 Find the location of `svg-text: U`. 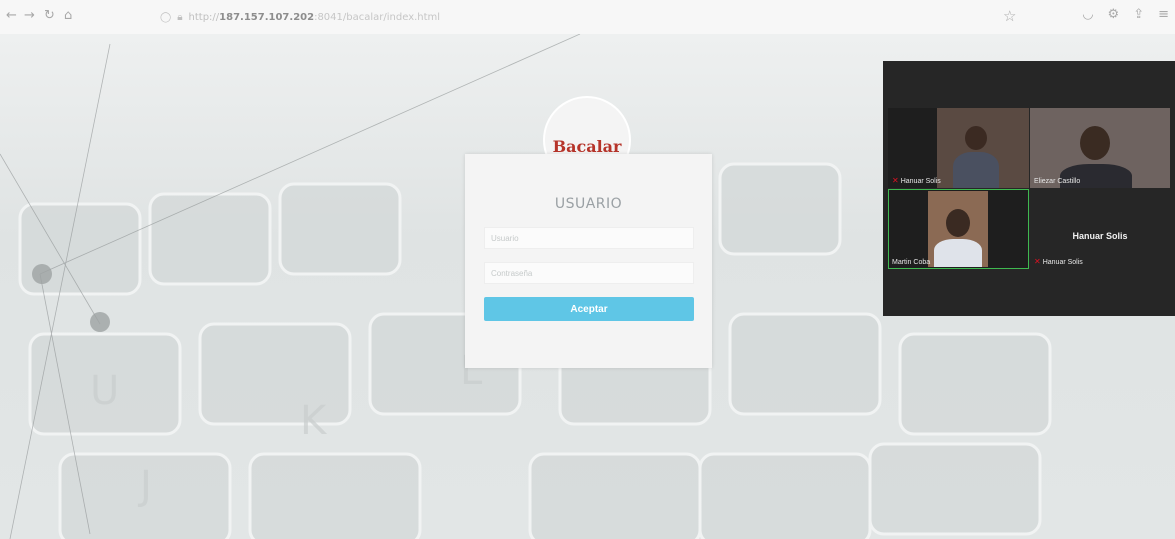

svg-text: U is located at coordinates (104, 391).